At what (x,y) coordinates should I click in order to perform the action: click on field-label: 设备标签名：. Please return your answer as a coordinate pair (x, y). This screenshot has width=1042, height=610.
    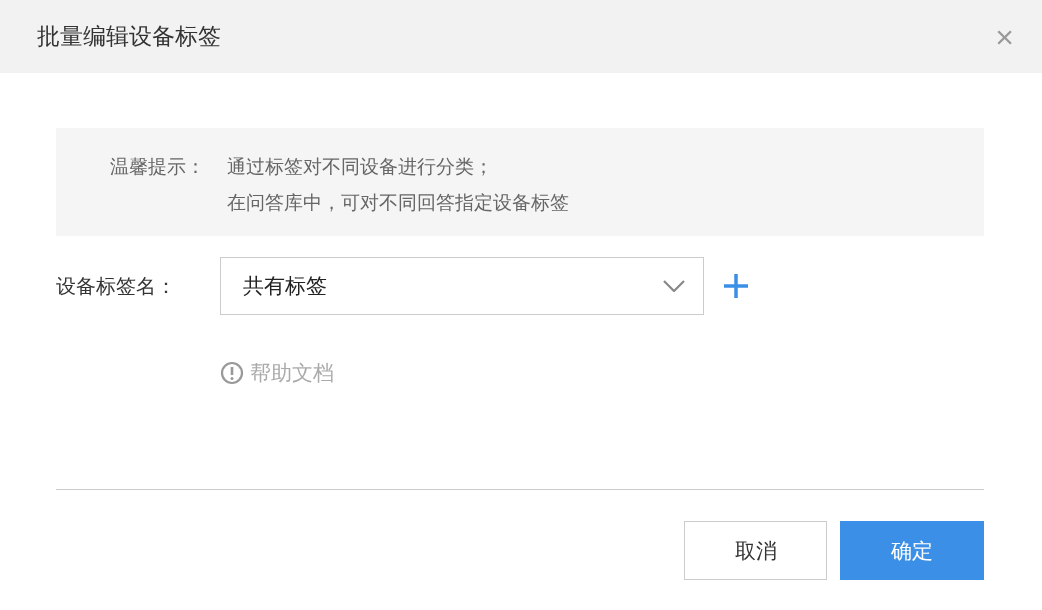
    Looking at the image, I should click on (116, 286).